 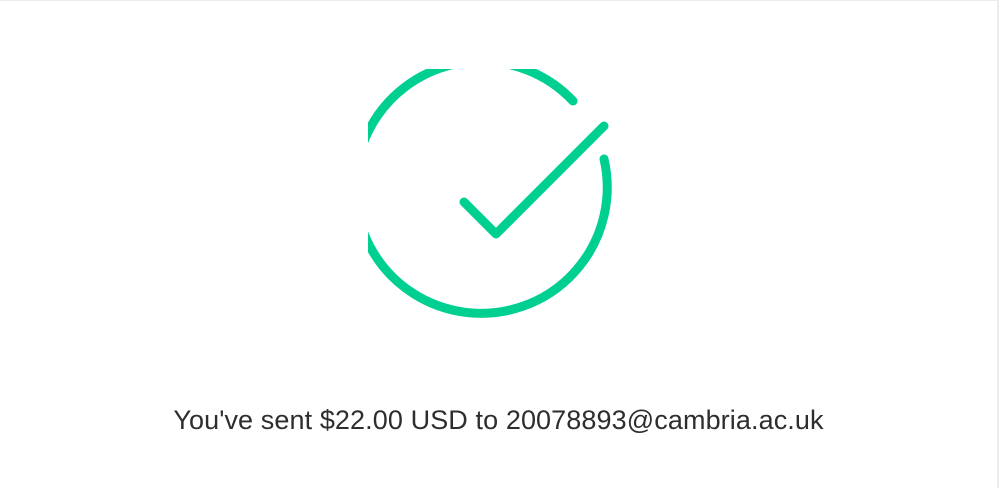 I want to click on check-circle-icon, so click(x=490, y=193).